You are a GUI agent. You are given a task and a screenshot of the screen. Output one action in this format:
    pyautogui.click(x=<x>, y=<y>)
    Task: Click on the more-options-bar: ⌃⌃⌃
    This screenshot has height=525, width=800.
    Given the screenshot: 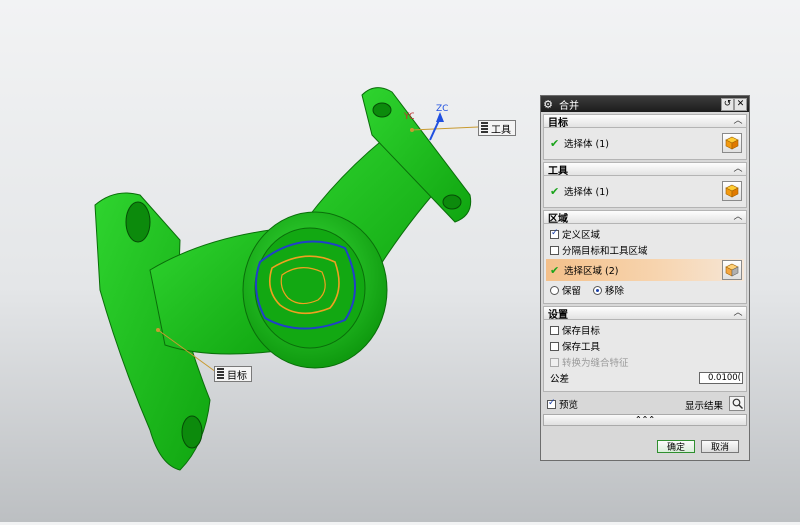 What is the action you would take?
    pyautogui.click(x=645, y=420)
    